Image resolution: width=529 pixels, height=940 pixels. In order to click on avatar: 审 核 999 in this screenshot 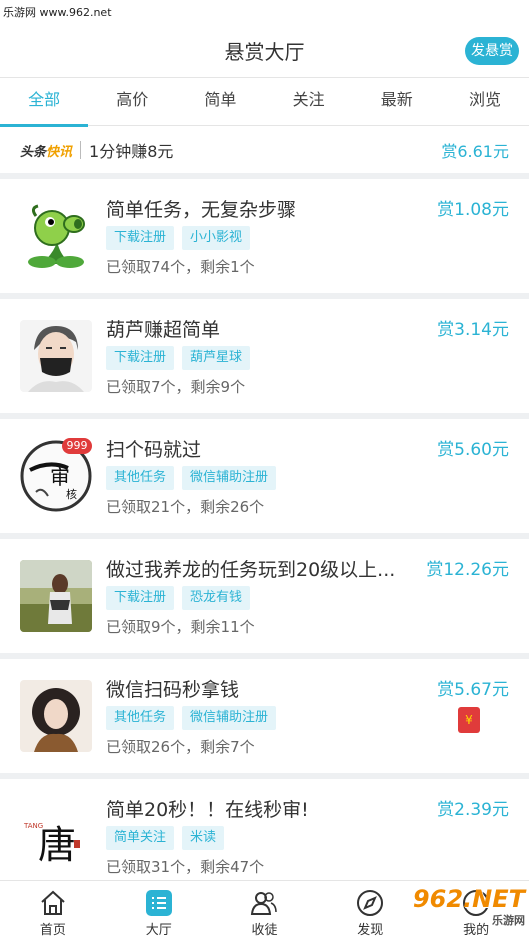, I will do `click(56, 475)`.